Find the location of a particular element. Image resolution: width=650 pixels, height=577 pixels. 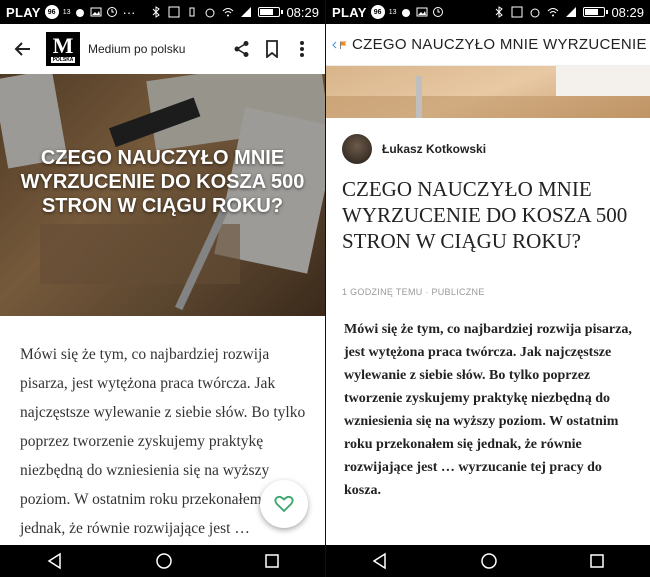

back-button is located at coordinates (23, 49).